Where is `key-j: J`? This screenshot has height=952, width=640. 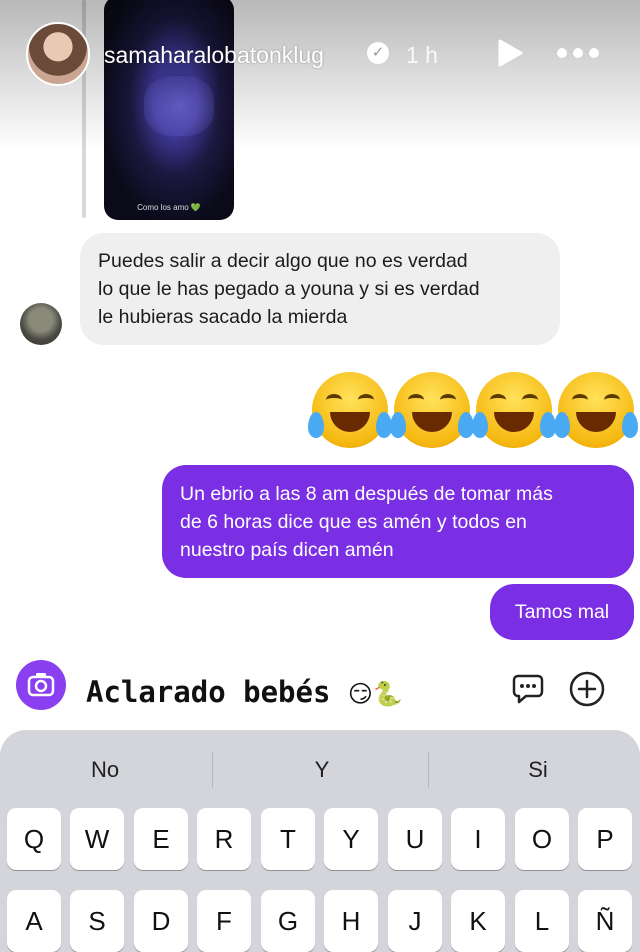
key-j: J is located at coordinates (415, 921).